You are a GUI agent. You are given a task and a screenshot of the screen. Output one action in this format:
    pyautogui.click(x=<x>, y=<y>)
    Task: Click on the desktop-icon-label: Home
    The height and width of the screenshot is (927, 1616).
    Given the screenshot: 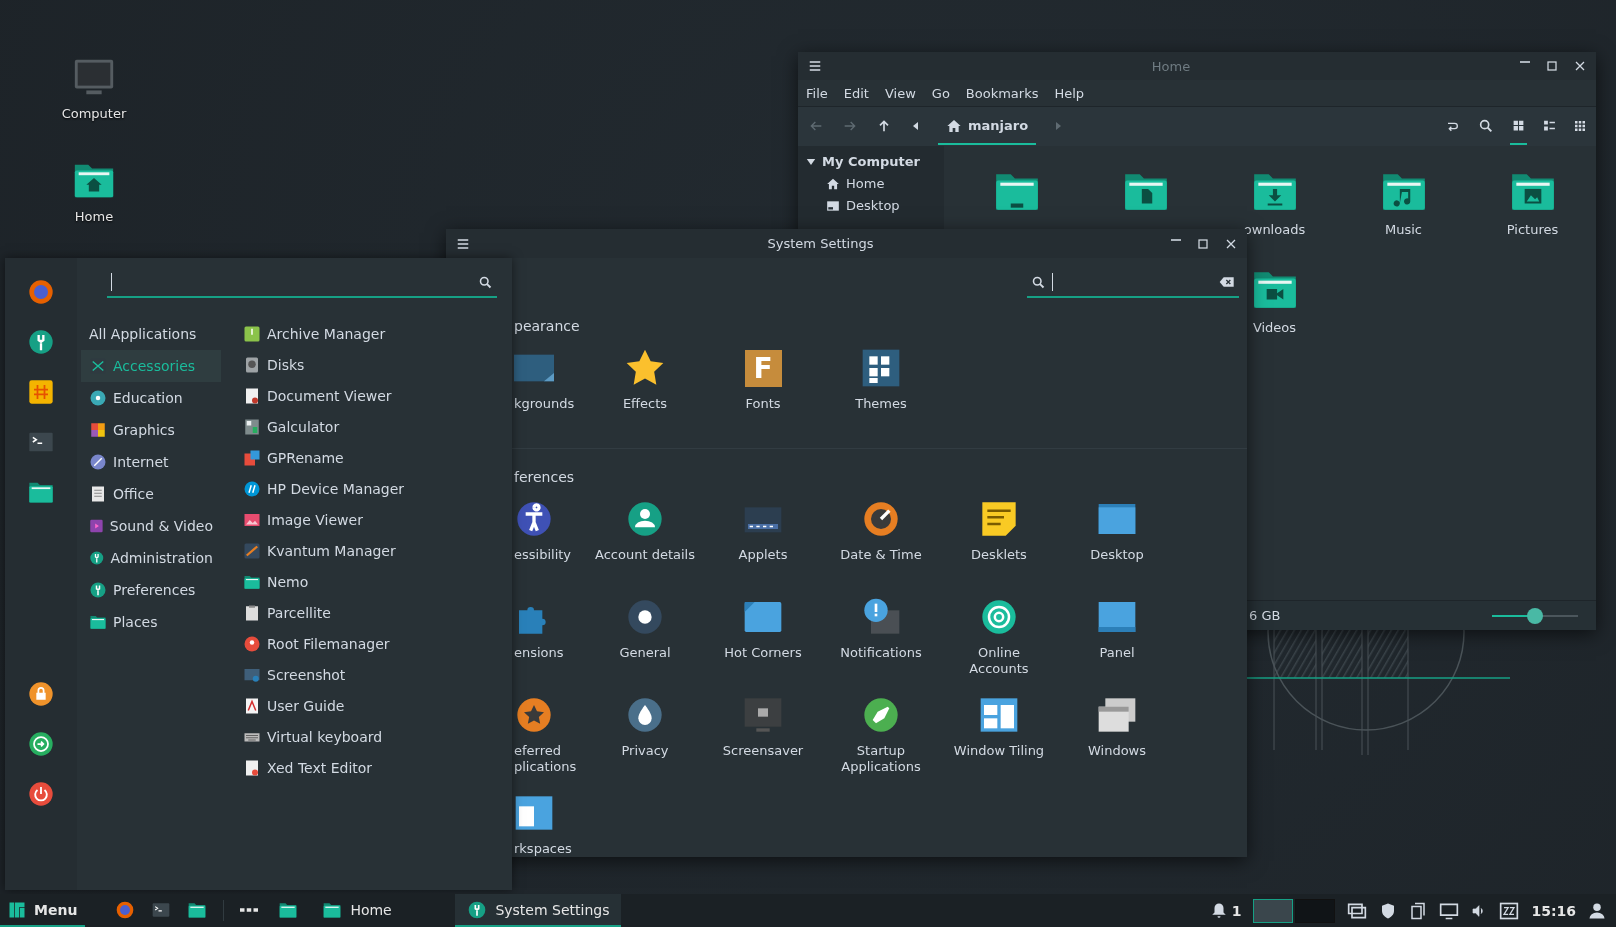 What is the action you would take?
    pyautogui.click(x=94, y=216)
    